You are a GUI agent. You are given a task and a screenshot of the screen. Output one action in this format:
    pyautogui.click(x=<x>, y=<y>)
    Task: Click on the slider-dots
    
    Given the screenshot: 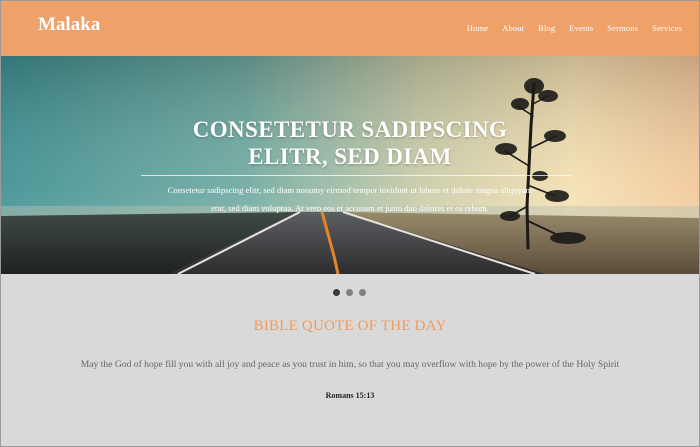 What is the action you would take?
    pyautogui.click(x=349, y=292)
    